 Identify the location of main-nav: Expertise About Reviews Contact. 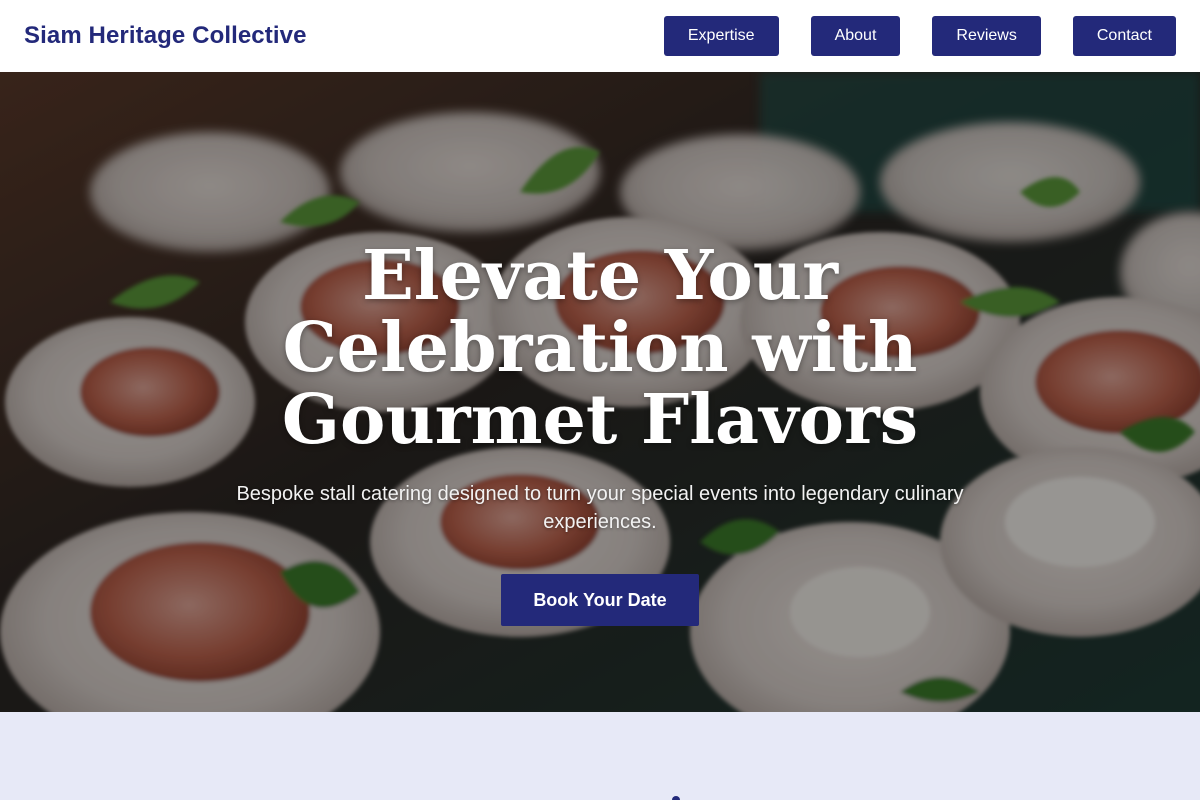
(919, 36).